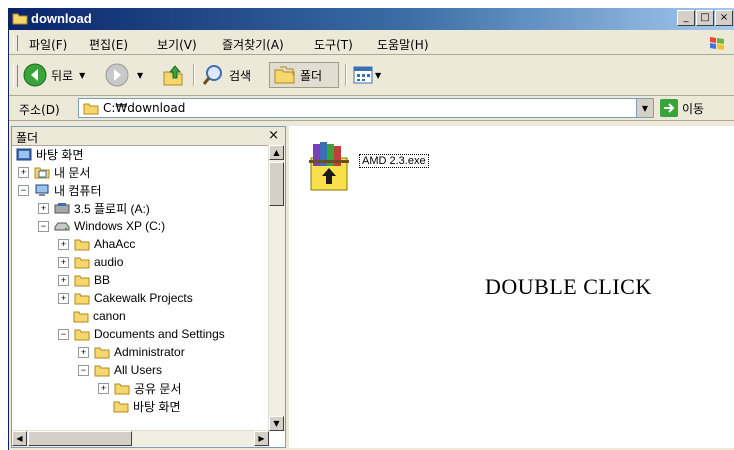 This screenshot has height=450, width=734. What do you see at coordinates (60, 190) in the screenshot?
I see `tree-item-my-computer: − 내 컴퓨터` at bounding box center [60, 190].